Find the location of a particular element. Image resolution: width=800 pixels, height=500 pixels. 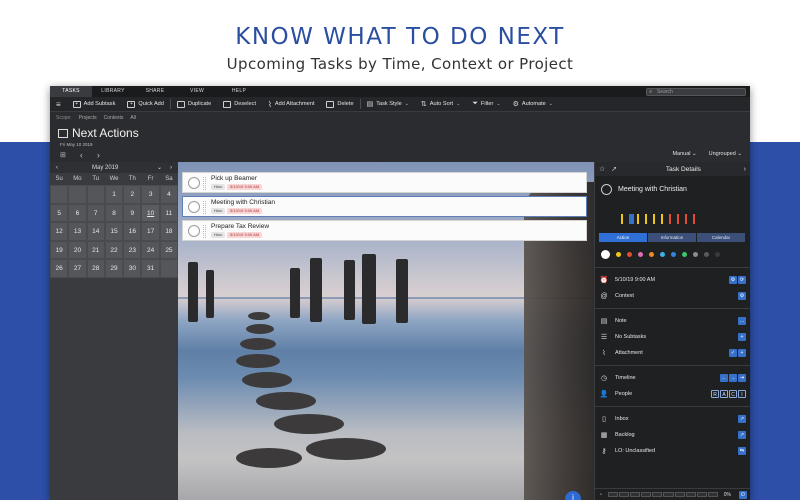

chevron-left-icon: ‹ is located at coordinates (81, 155).